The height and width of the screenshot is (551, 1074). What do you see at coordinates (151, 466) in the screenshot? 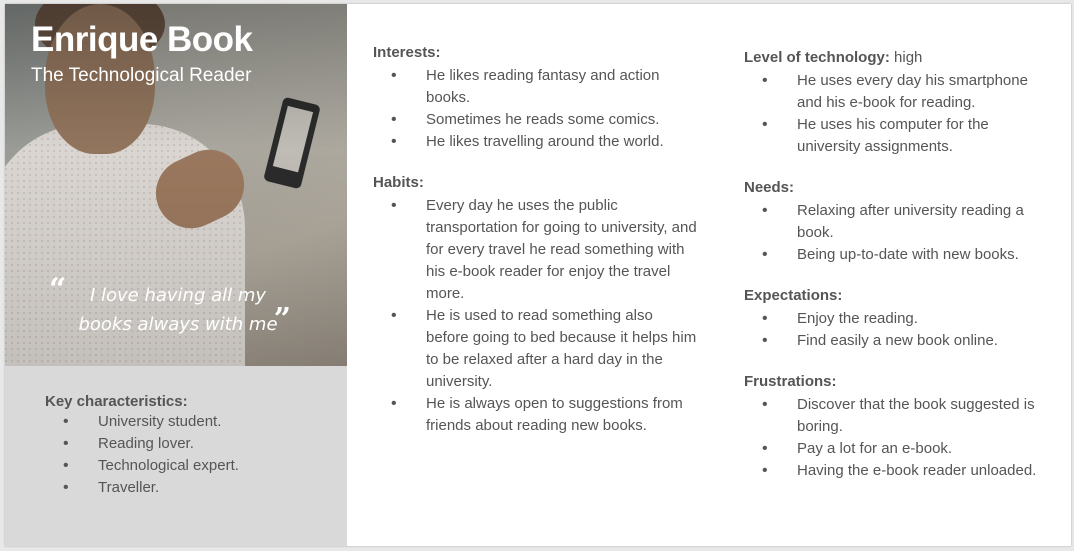
I see `list-item: Technological expert.` at bounding box center [151, 466].